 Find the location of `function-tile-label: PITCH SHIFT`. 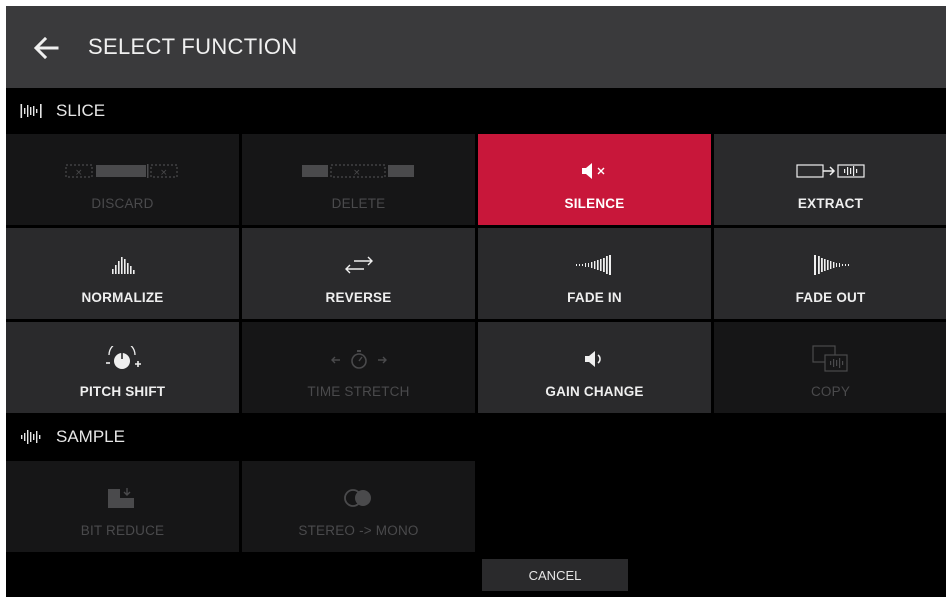

function-tile-label: PITCH SHIFT is located at coordinates (122, 391).